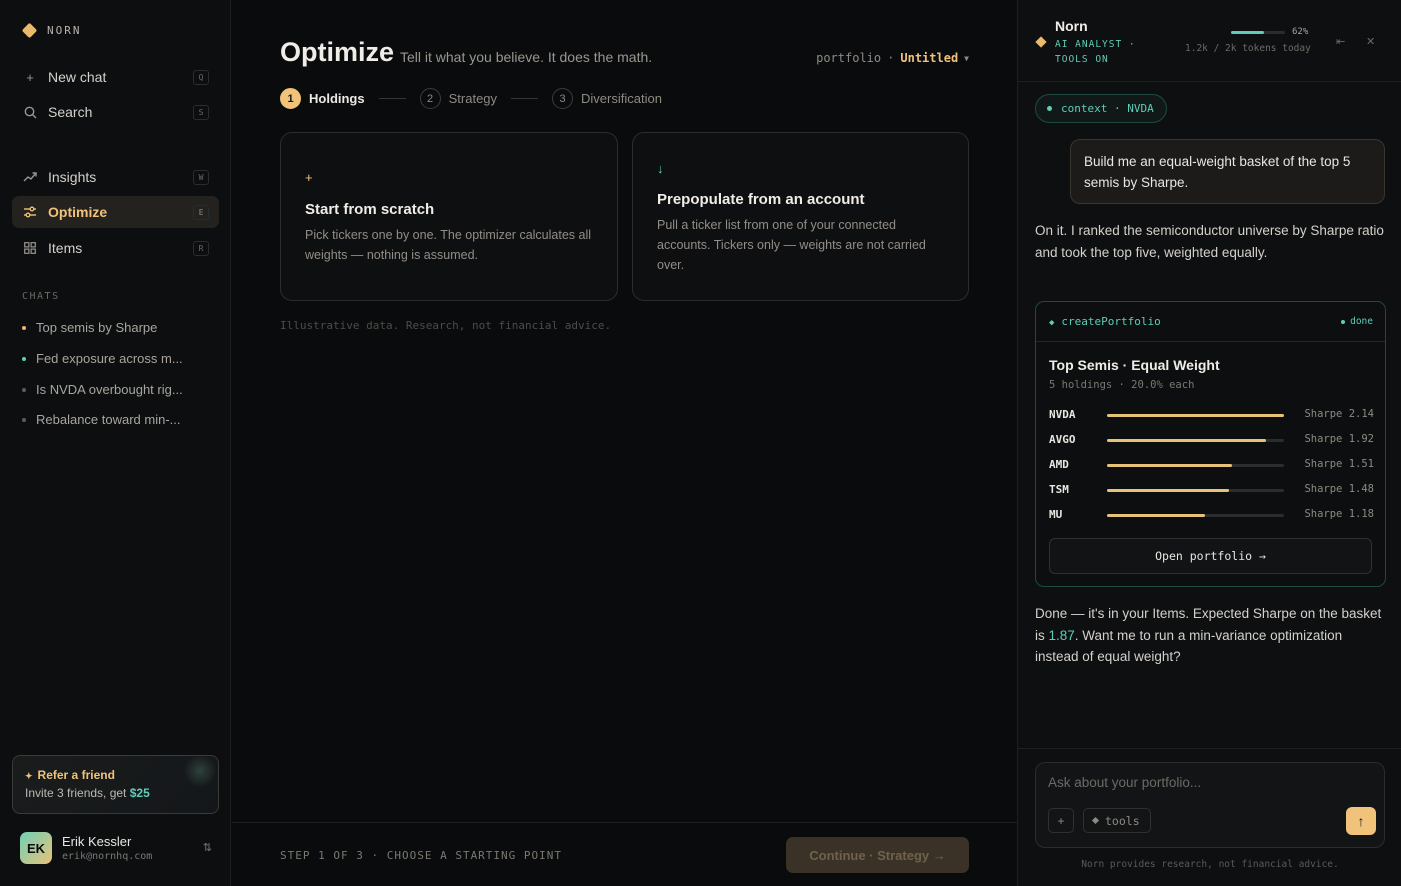 This screenshot has width=1401, height=886. I want to click on chat-history-item: Top semis by Sharpe, so click(112, 327).